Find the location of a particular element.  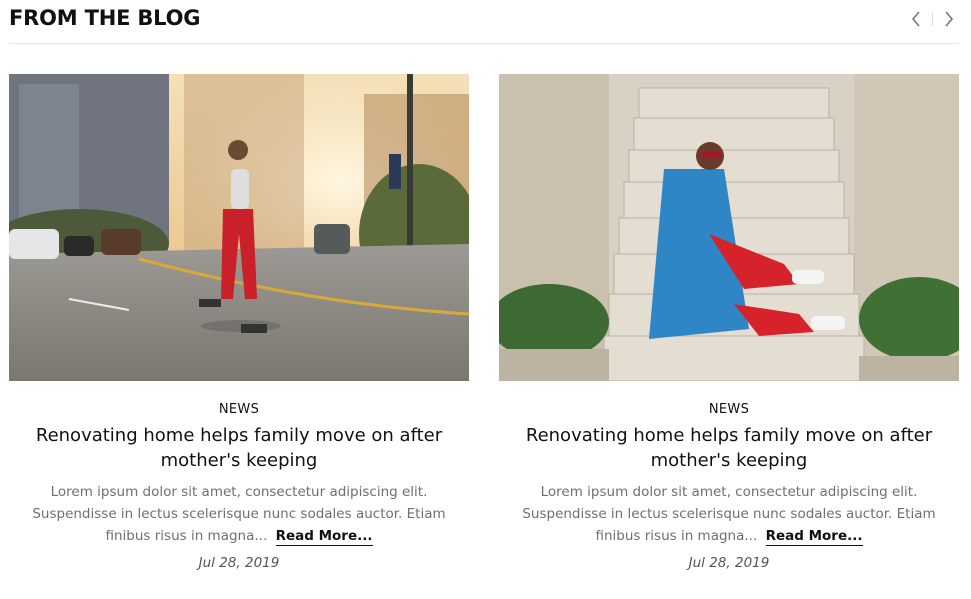

section-title: FROM THE BLOG is located at coordinates (105, 18).